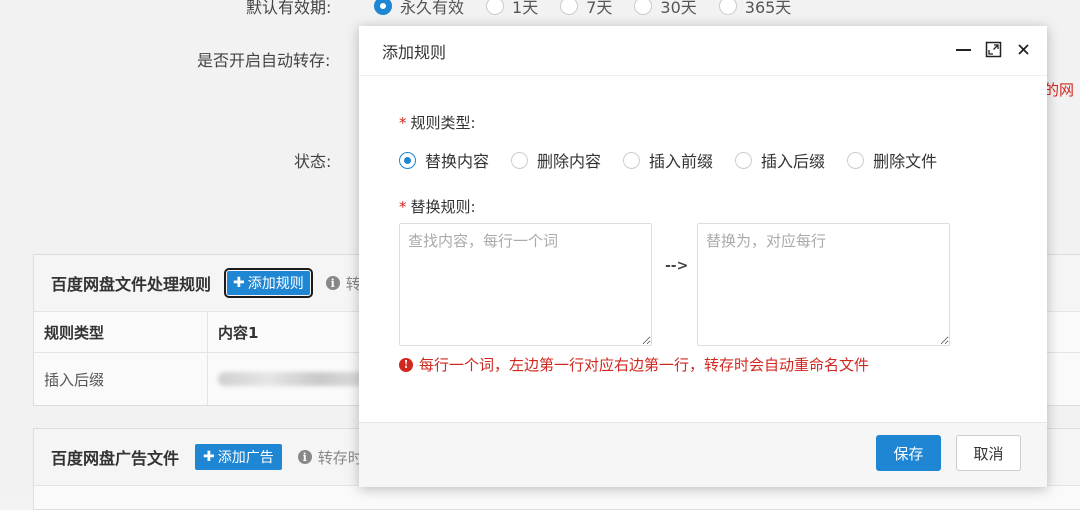  What do you see at coordinates (780, 160) in the screenshot?
I see `radio-insert-suffix: 插入后缀` at bounding box center [780, 160].